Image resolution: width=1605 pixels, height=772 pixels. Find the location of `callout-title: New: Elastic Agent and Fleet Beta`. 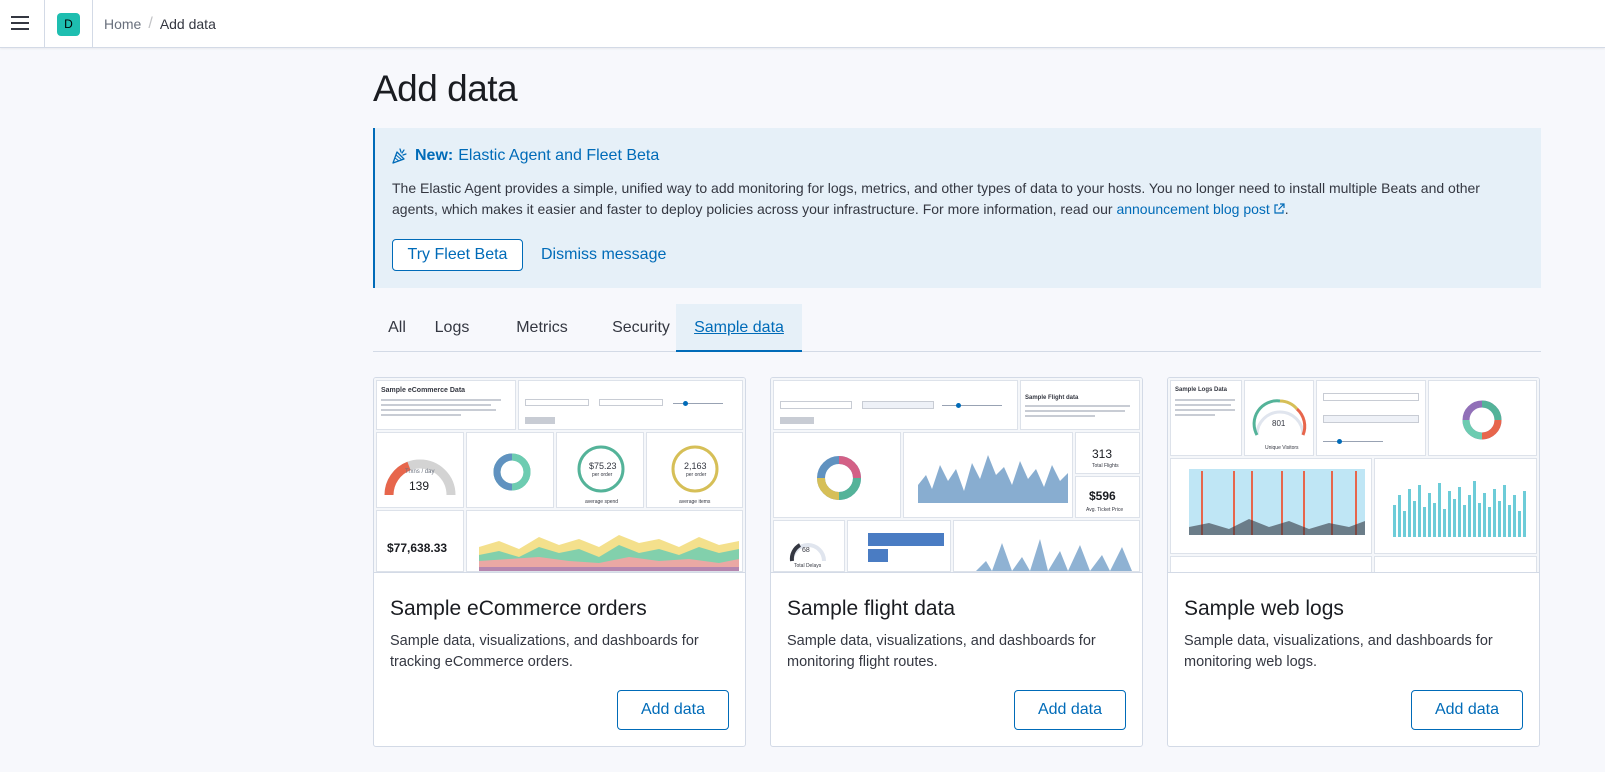

callout-title: New: Elastic Agent and Fleet Beta is located at coordinates (525, 156).